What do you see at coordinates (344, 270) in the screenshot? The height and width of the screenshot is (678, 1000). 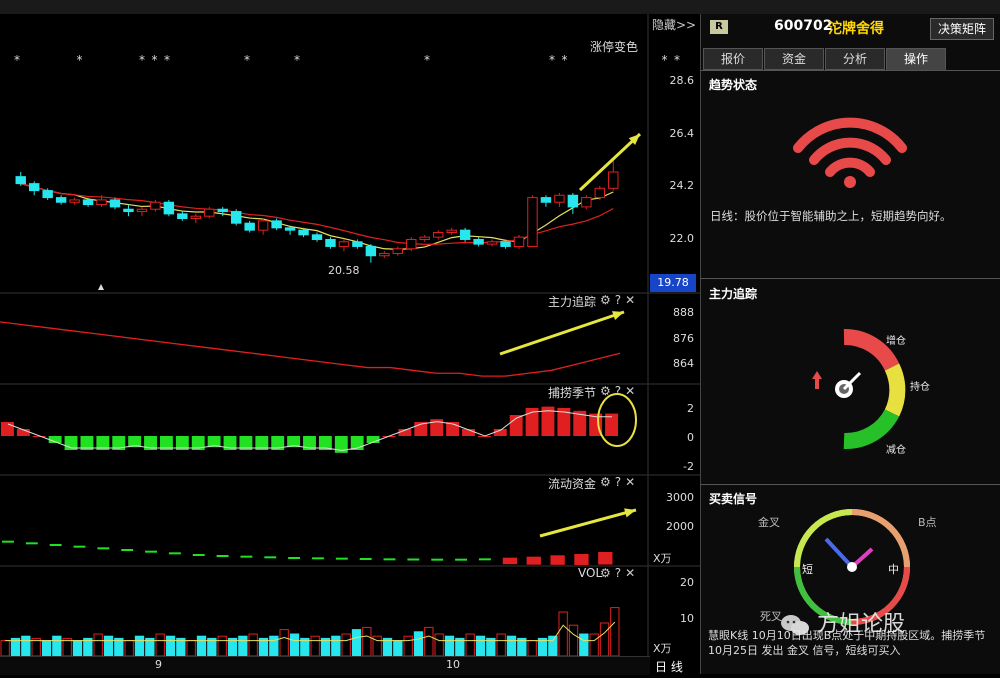 I see `low-price-annotation: 20.58` at bounding box center [344, 270].